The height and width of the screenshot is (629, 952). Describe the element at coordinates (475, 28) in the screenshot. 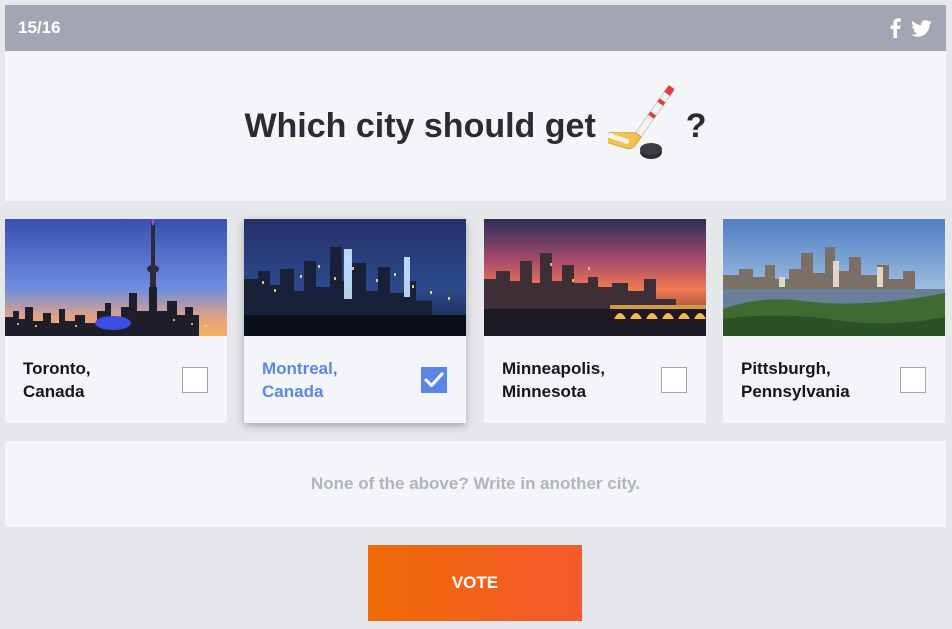

I see `top-bar: 15/16` at that location.